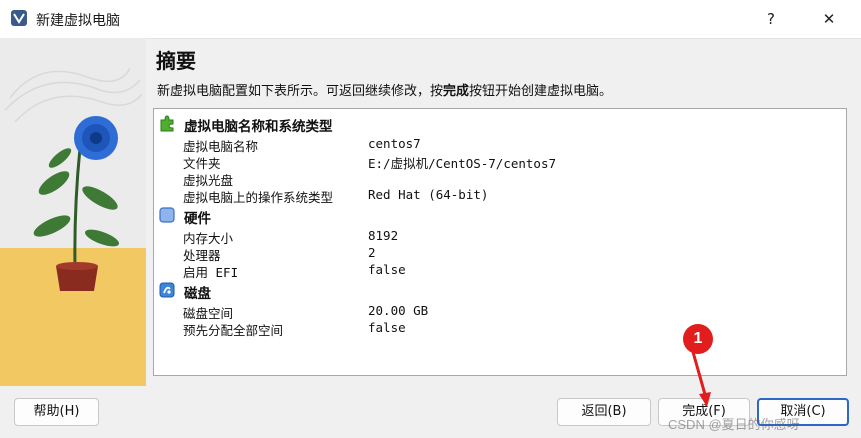 The width and height of the screenshot is (861, 438). What do you see at coordinates (233, 330) in the screenshot?
I see `row-key: 预先分配全部空间` at bounding box center [233, 330].